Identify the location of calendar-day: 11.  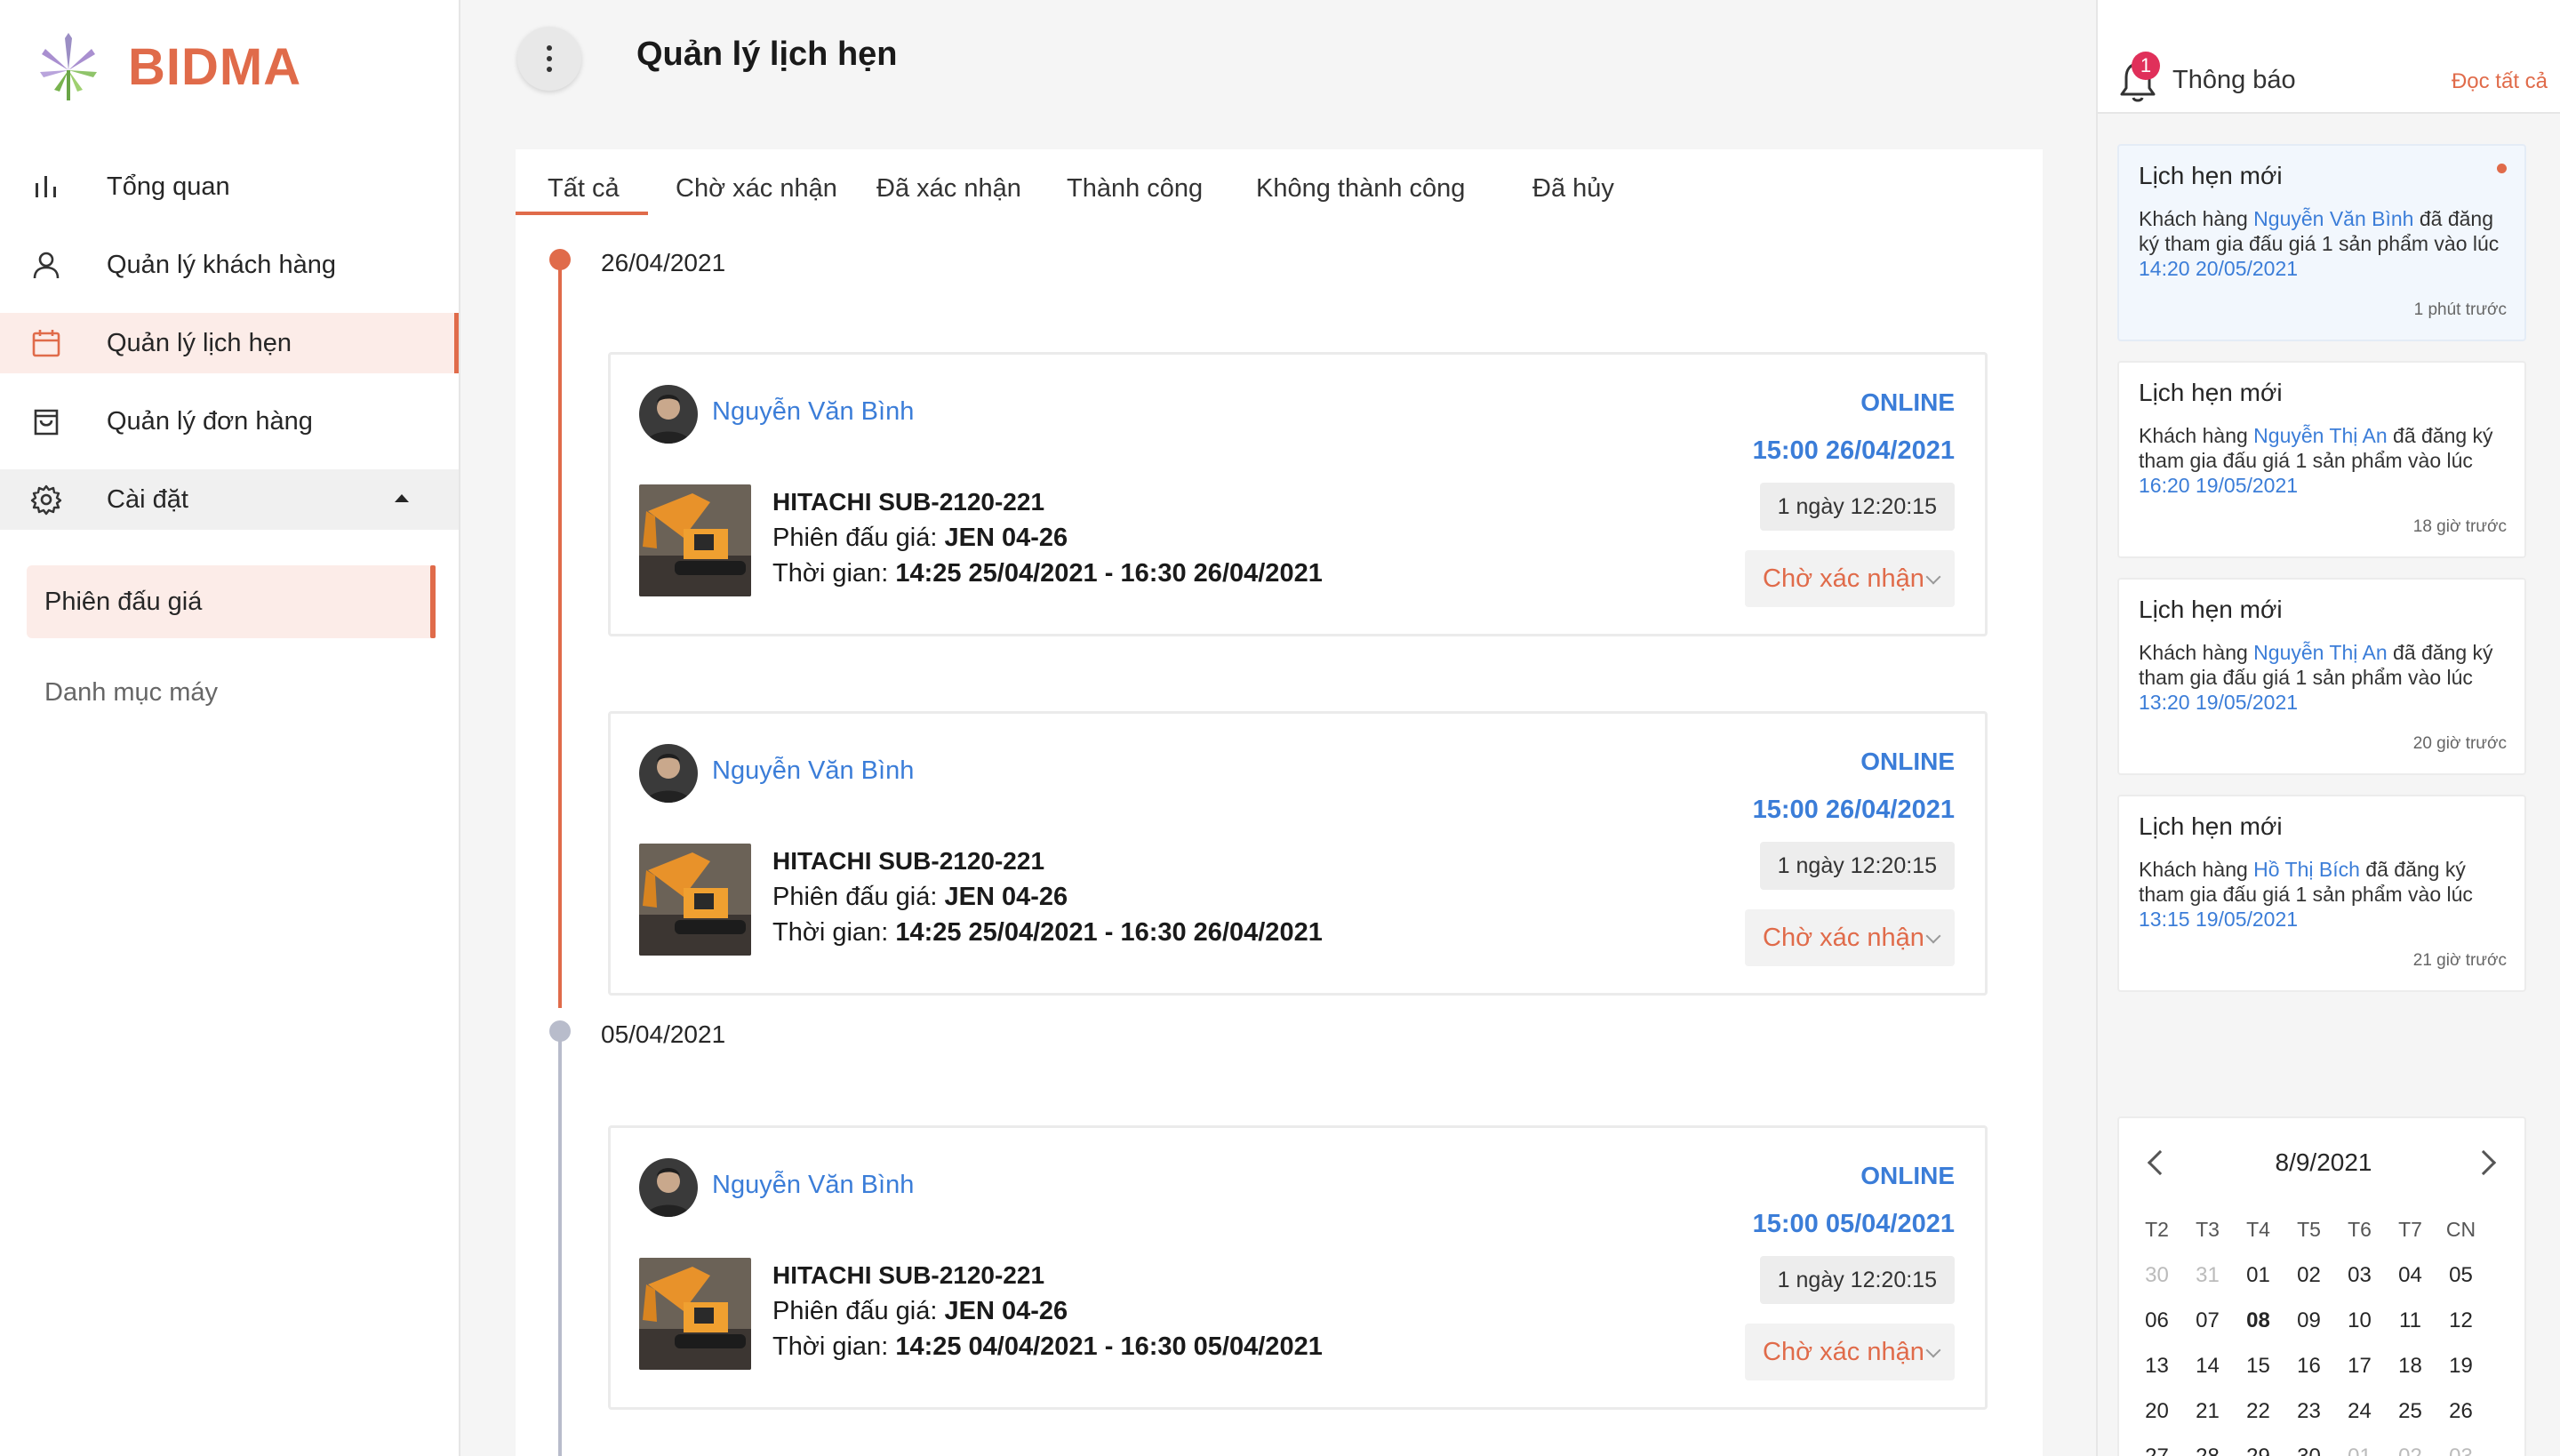
(2410, 1320).